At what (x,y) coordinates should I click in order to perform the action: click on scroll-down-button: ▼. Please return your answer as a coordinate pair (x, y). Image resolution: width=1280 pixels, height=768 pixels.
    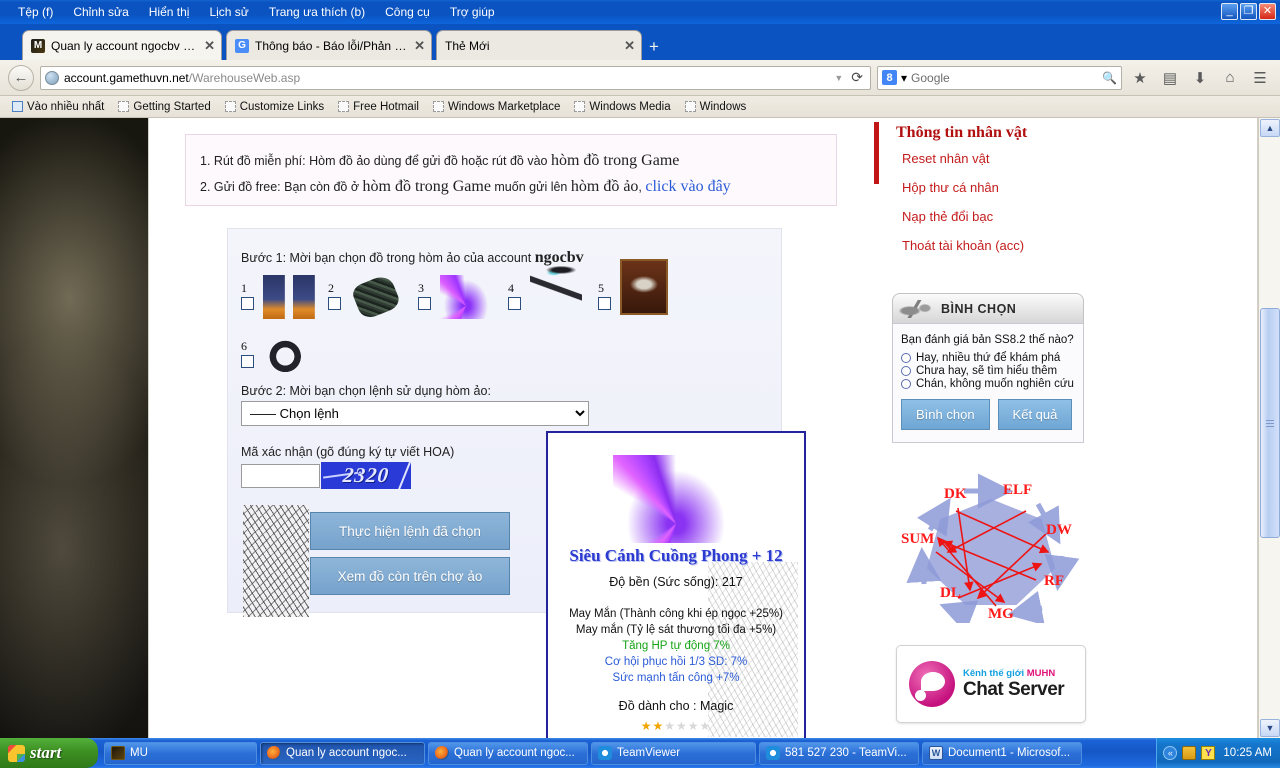
    Looking at the image, I should click on (1270, 728).